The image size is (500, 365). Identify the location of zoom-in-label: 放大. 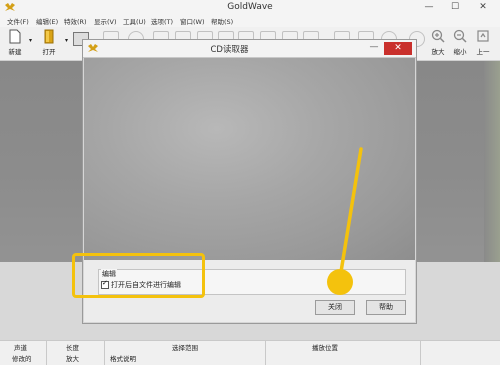
(438, 52).